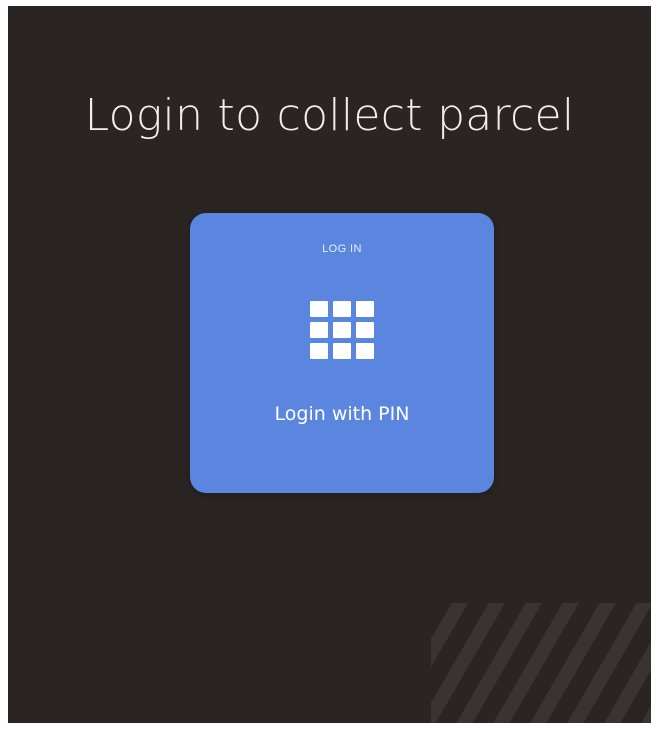 This screenshot has height=729, width=659. I want to click on page-title: Login to collect parcel, so click(329, 115).